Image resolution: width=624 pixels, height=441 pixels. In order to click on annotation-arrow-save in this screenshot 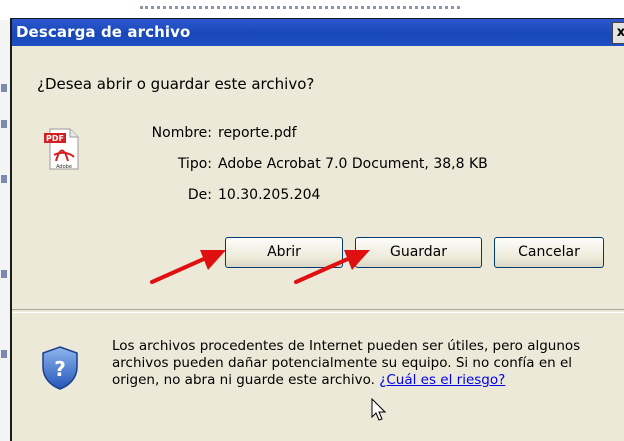, I will do `click(332, 267)`.